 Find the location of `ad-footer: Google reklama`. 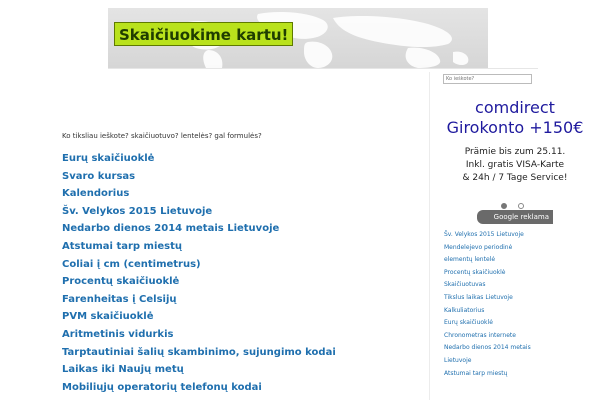

ad-footer: Google reklama is located at coordinates (515, 217).